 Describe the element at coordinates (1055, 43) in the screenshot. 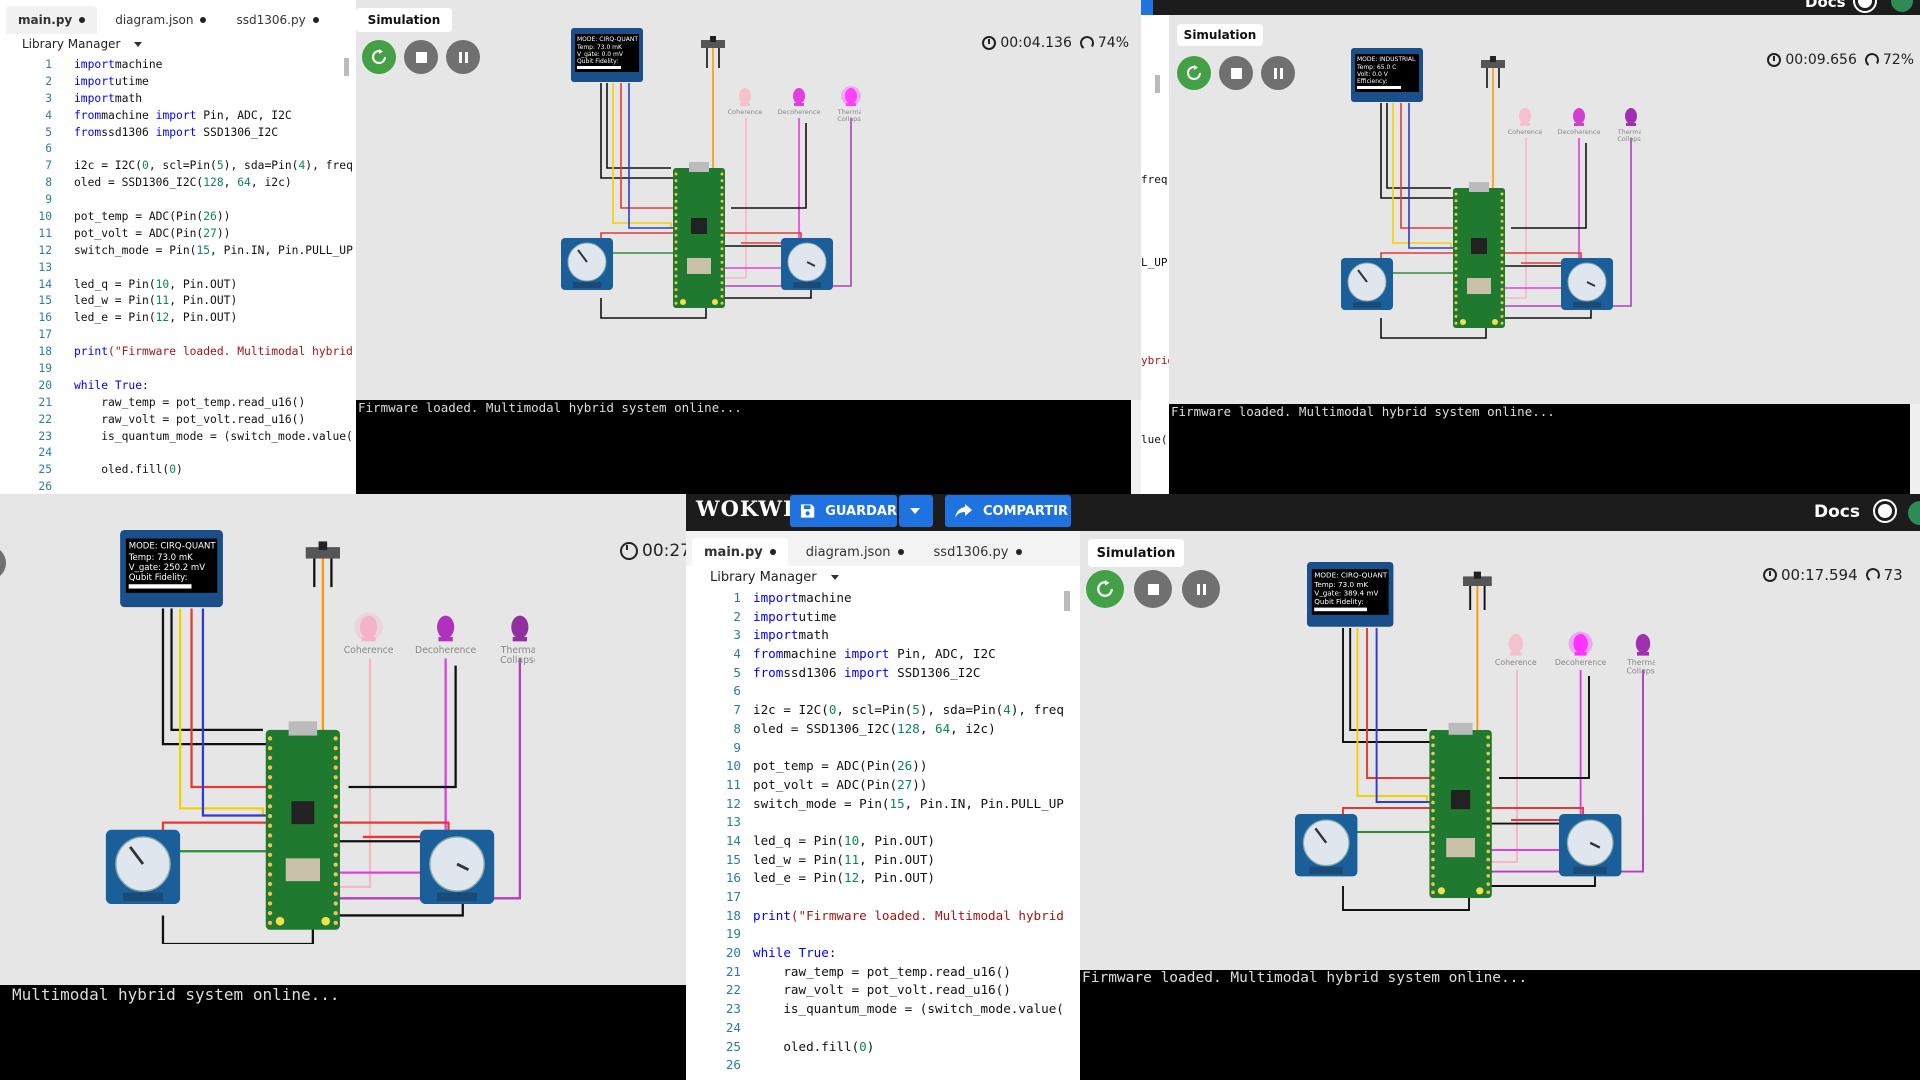

I see `simulation-timer: 00:04.136 74%` at that location.